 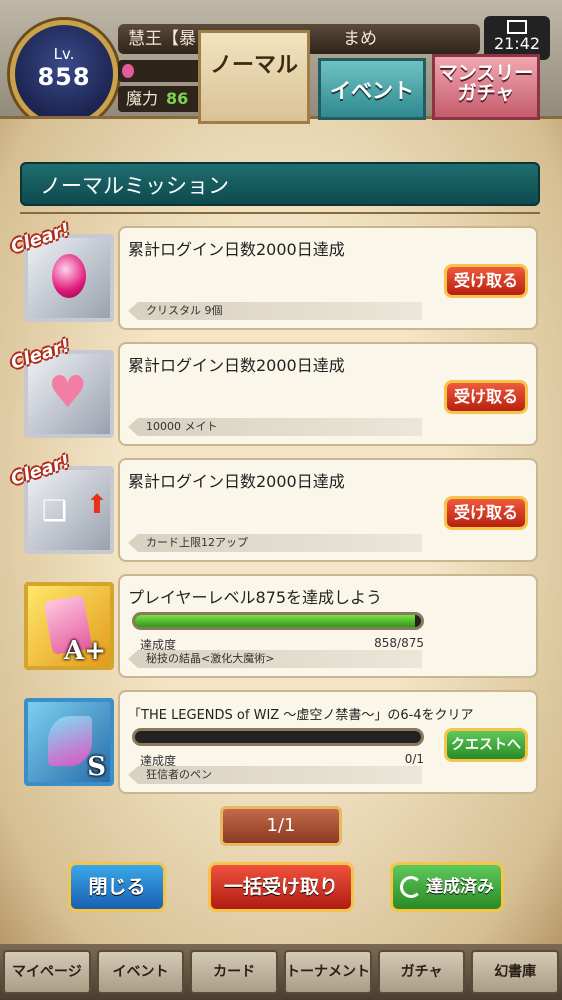 What do you see at coordinates (275, 775) in the screenshot?
I see `mission-reward: 狂信者のペン` at bounding box center [275, 775].